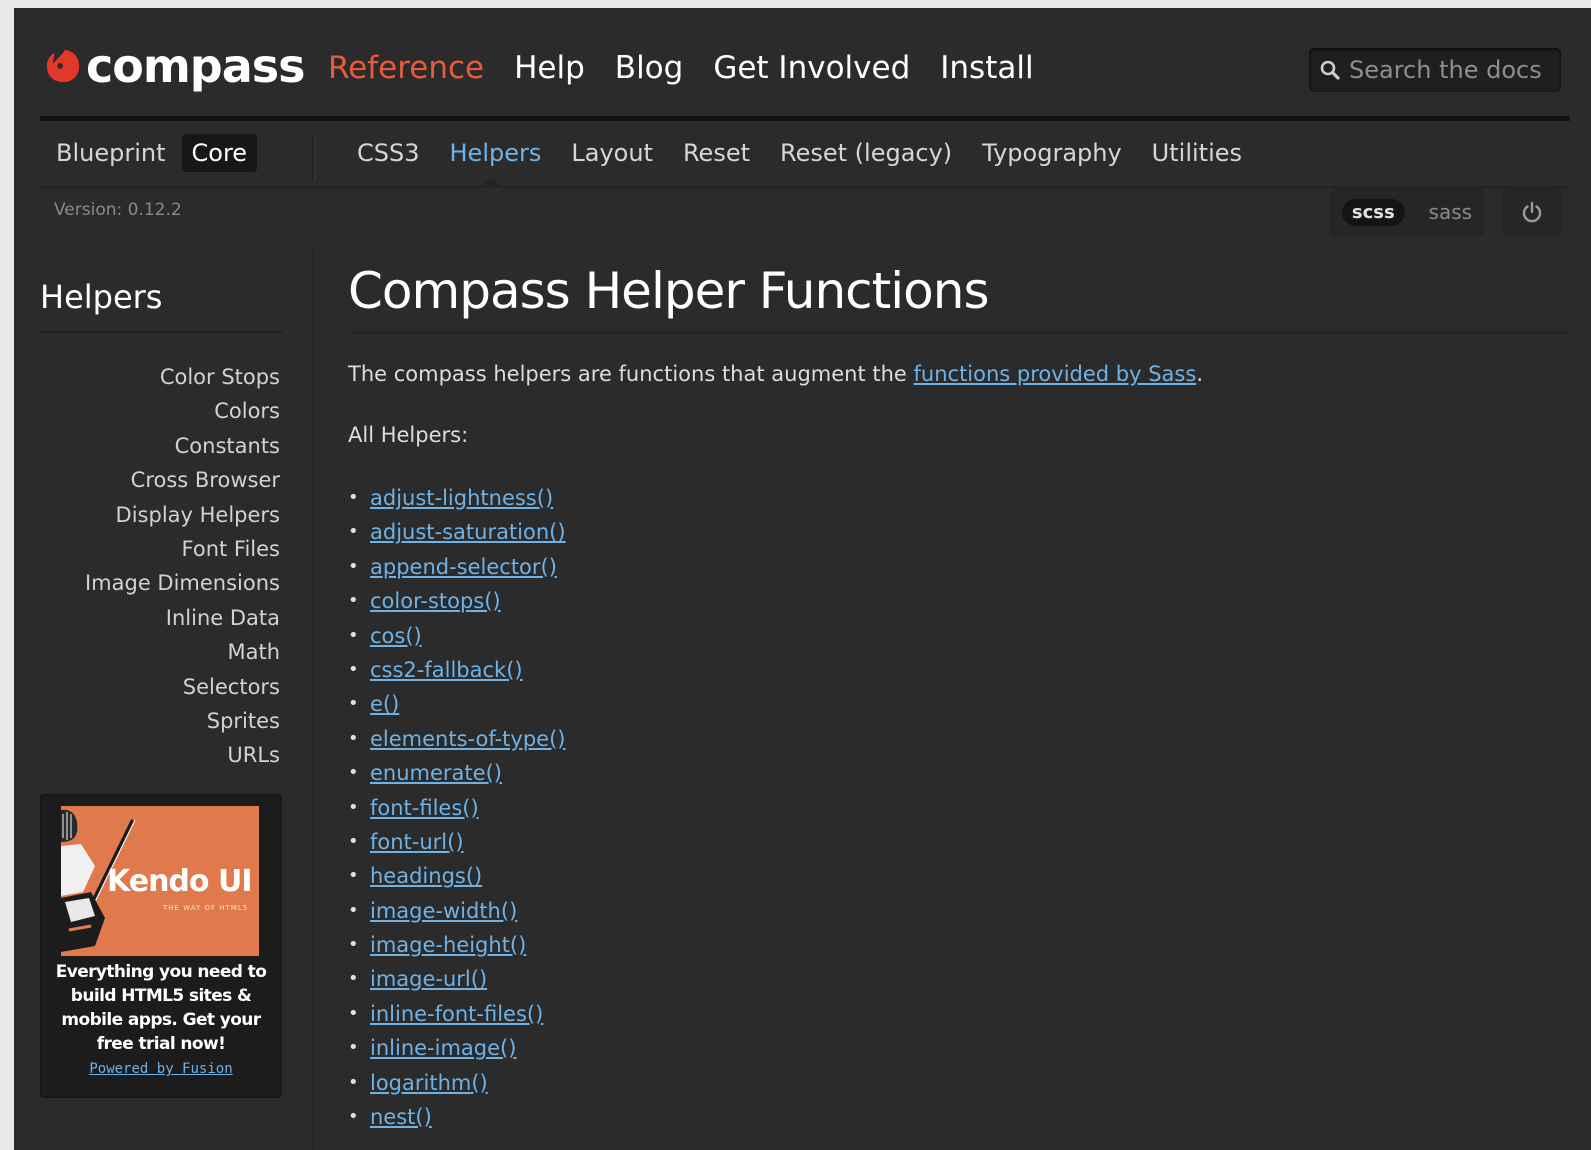 This screenshot has width=1591, height=1150. What do you see at coordinates (428, 979) in the screenshot?
I see `helper-link: image-url()` at bounding box center [428, 979].